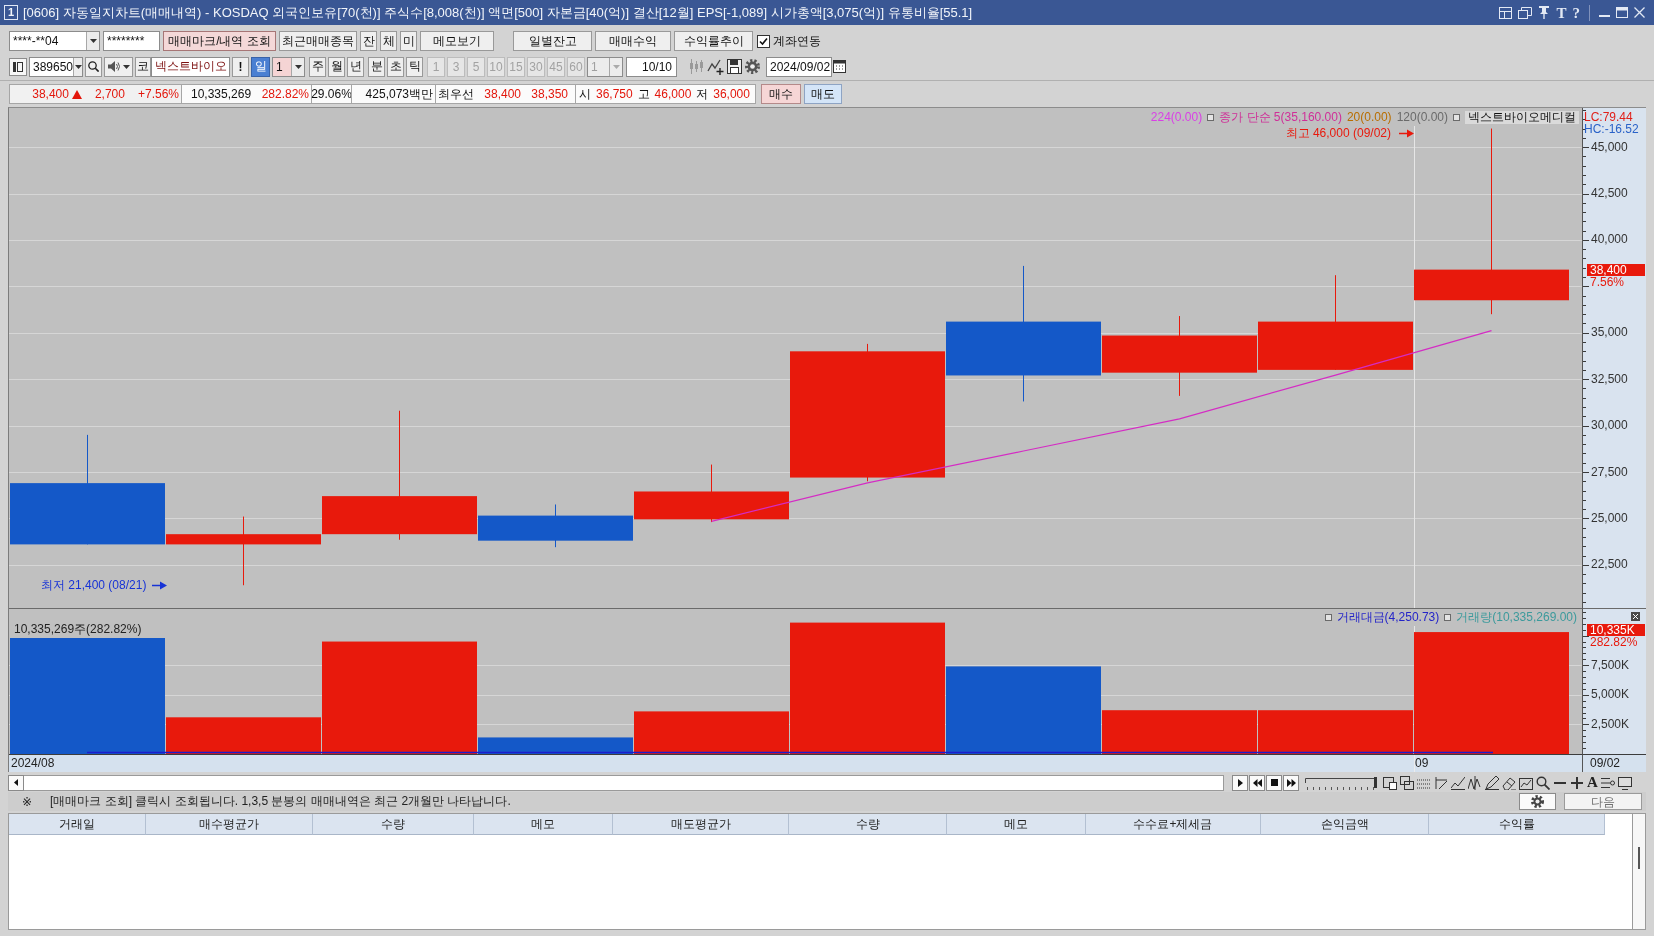 This screenshot has height=936, width=1654. What do you see at coordinates (1611, 129) in the screenshot?
I see `indicator-label: HC:-16.52` at bounding box center [1611, 129].